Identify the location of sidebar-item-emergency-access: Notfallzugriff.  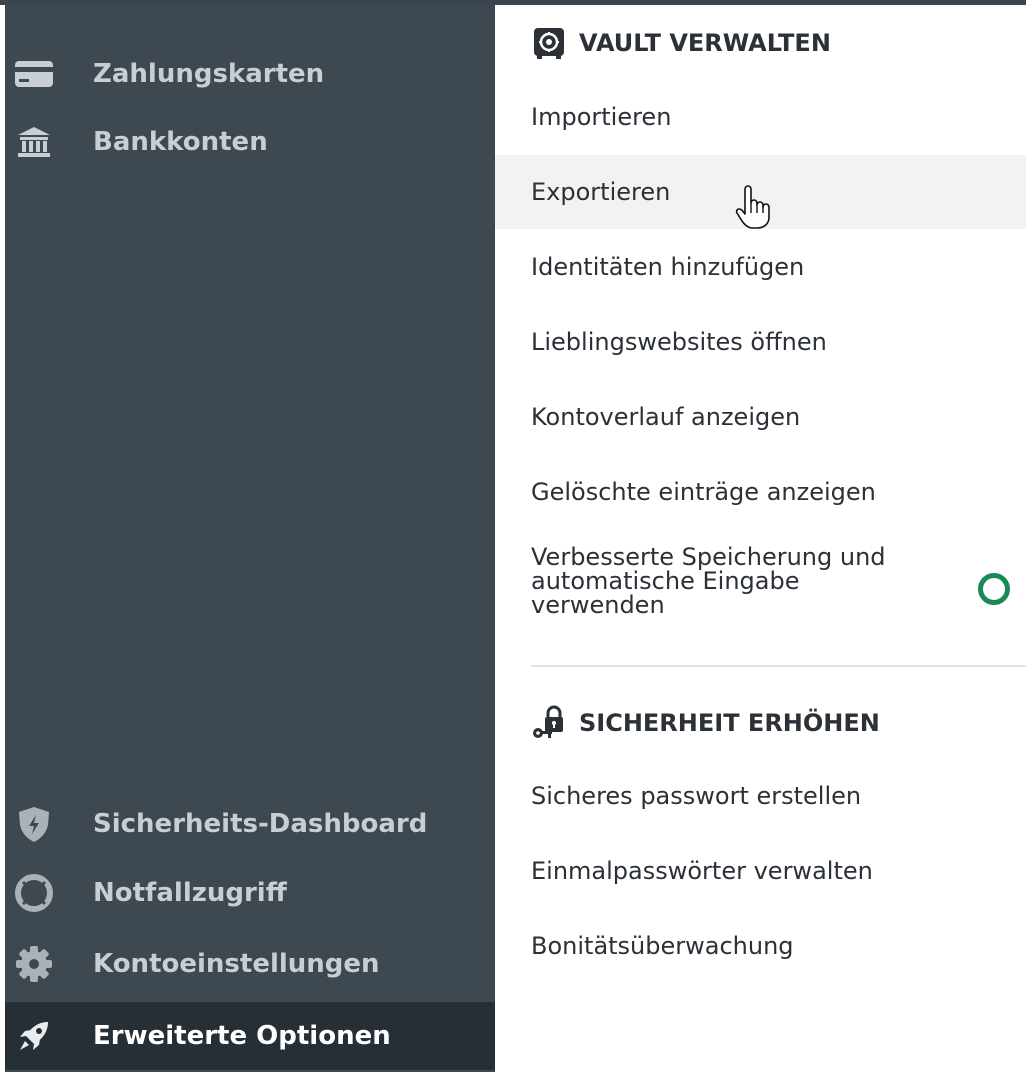
(250, 893).